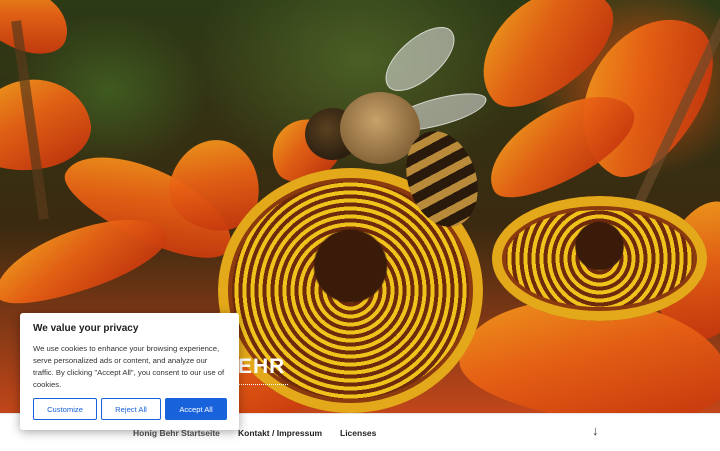 This screenshot has height=451, width=720. I want to click on nav-item-contact: Kontakt / Impressum, so click(280, 433).